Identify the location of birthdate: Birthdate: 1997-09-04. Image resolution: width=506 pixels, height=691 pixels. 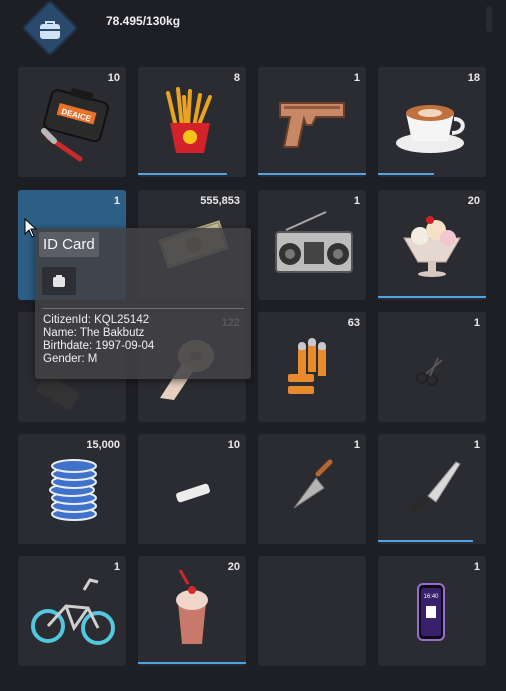
(99, 346).